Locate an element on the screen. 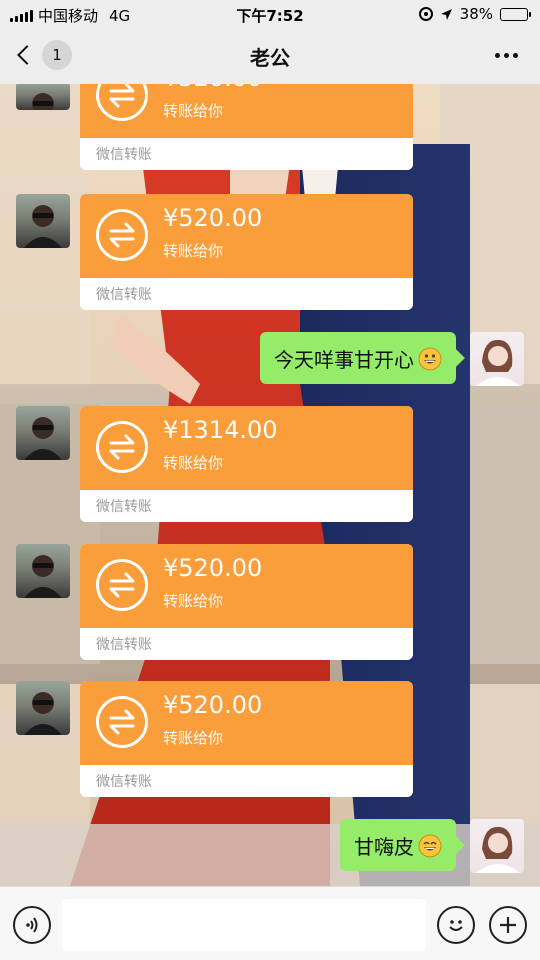  status-bar: 中国移动 4G 下午7:52 38% is located at coordinates (270, 14).